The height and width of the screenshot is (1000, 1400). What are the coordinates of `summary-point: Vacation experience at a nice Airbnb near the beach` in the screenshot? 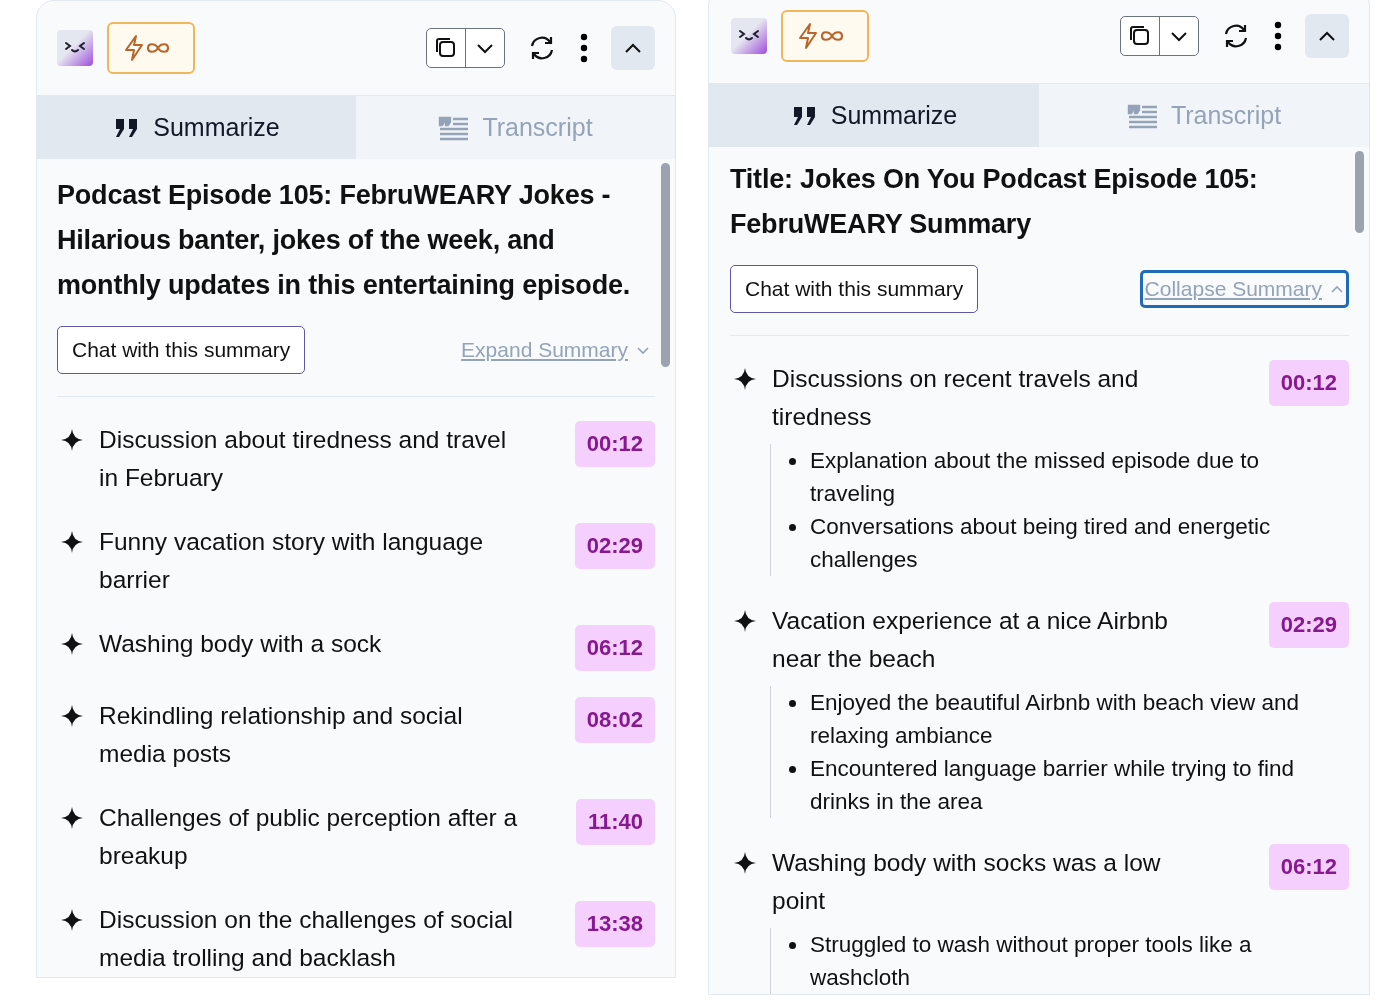 It's located at (970, 640).